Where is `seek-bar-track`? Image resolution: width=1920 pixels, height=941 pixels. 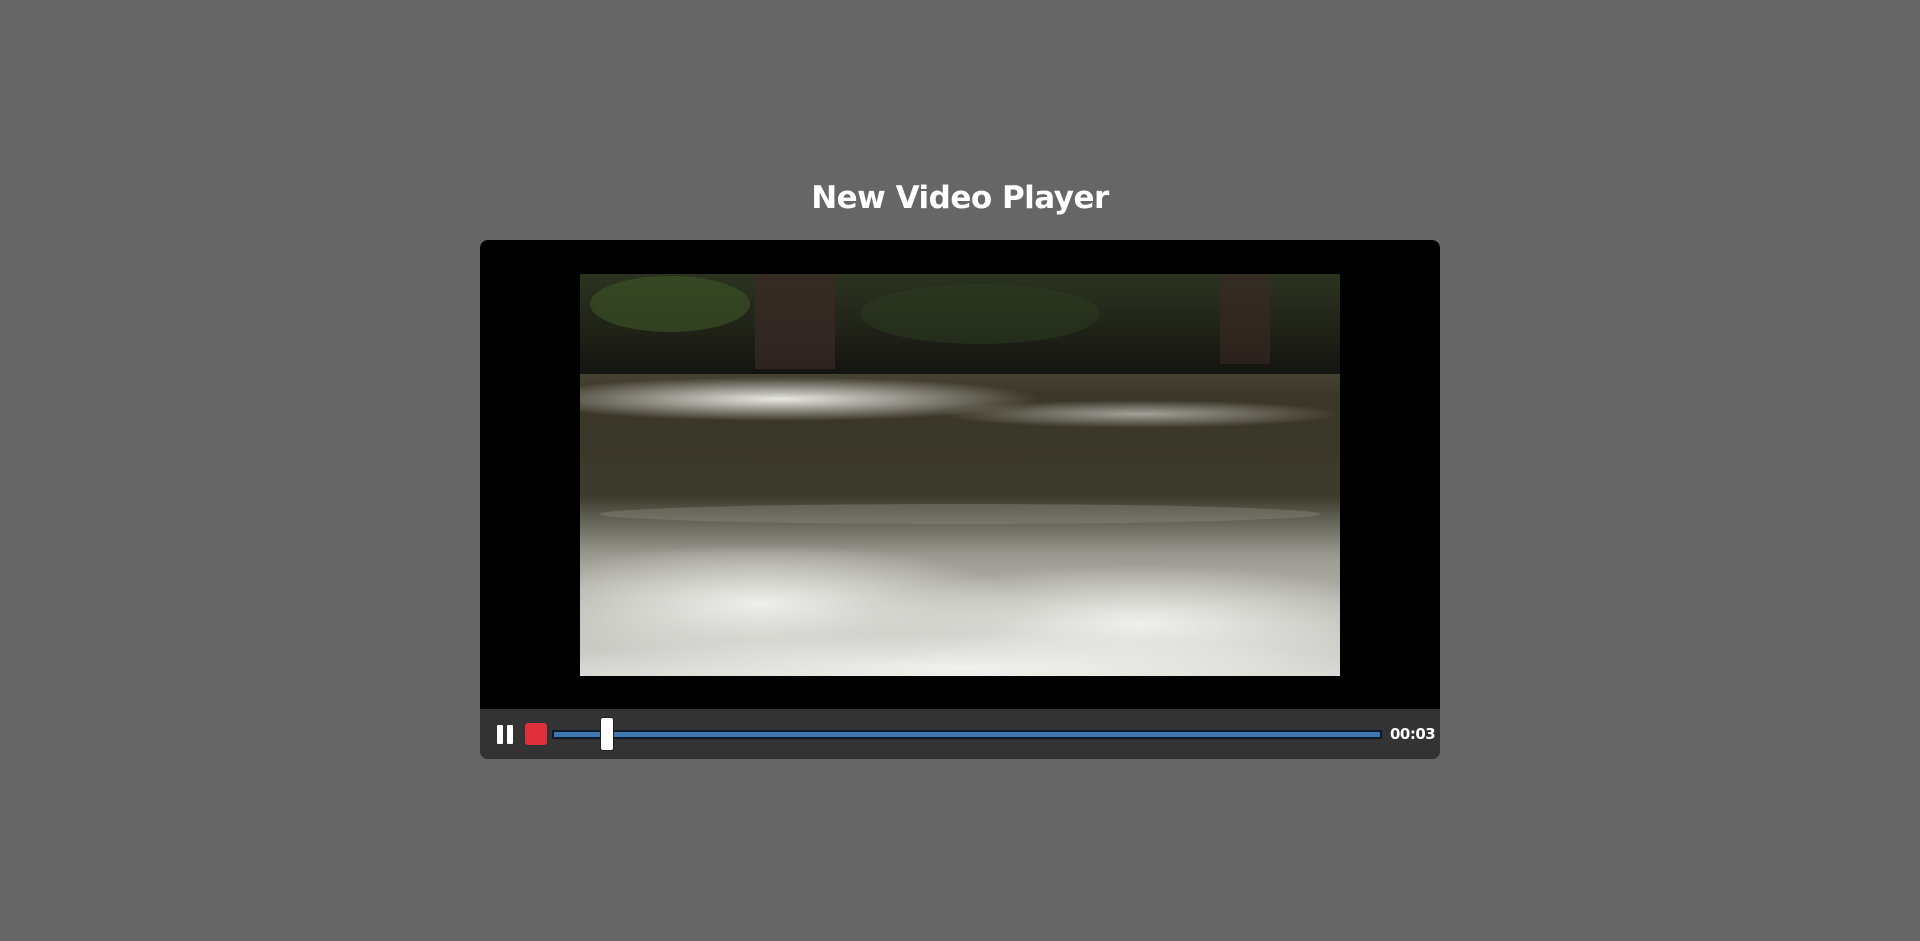
seek-bar-track is located at coordinates (967, 734).